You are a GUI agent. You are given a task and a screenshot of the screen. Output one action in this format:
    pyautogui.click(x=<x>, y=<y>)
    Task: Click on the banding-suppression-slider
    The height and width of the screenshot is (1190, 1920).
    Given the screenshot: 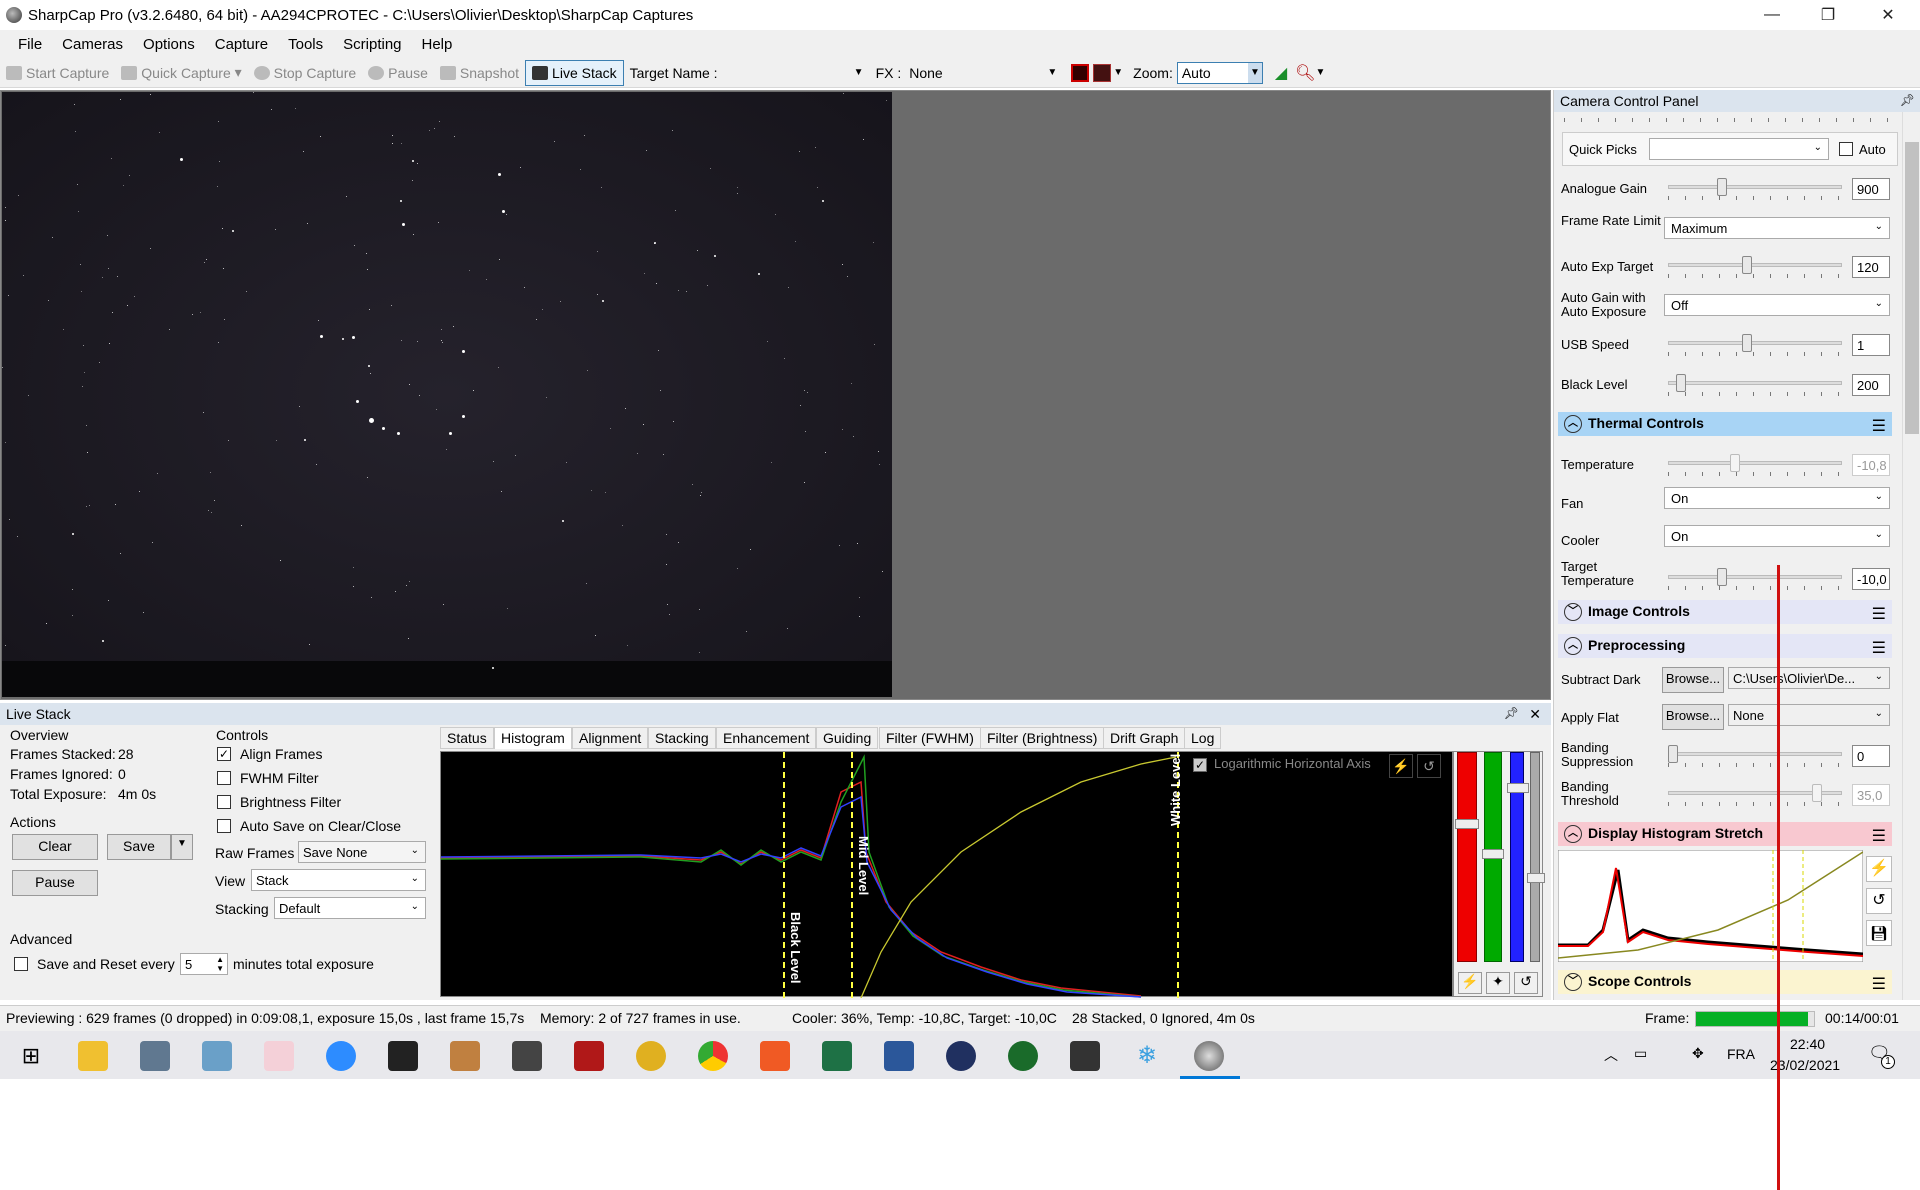 What is the action you would take?
    pyautogui.click(x=1755, y=756)
    